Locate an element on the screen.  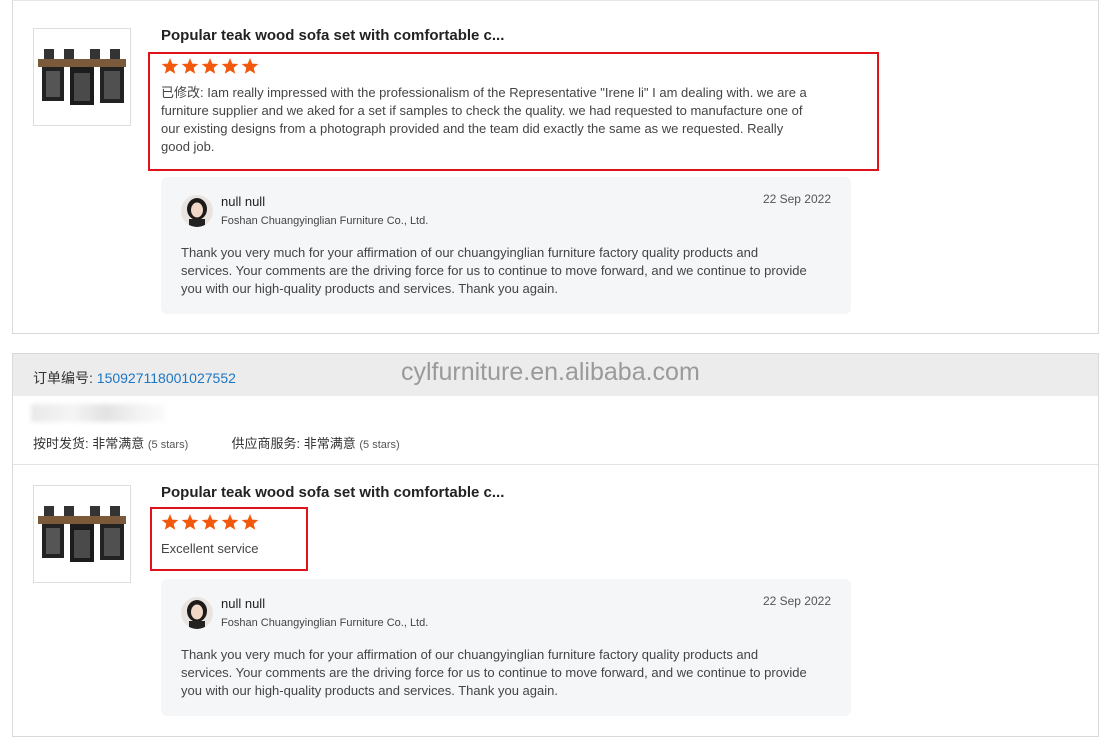
order-number-row: 订单编号: 150927118001027552 is located at coordinates (134, 378).